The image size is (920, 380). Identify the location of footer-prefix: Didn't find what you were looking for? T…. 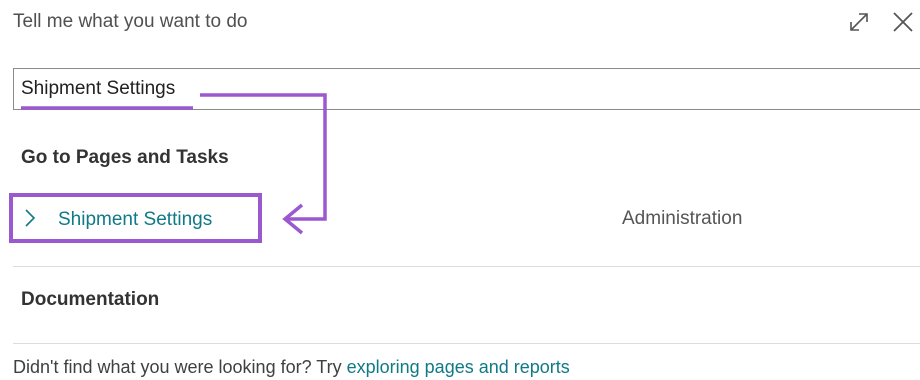
(177, 367).